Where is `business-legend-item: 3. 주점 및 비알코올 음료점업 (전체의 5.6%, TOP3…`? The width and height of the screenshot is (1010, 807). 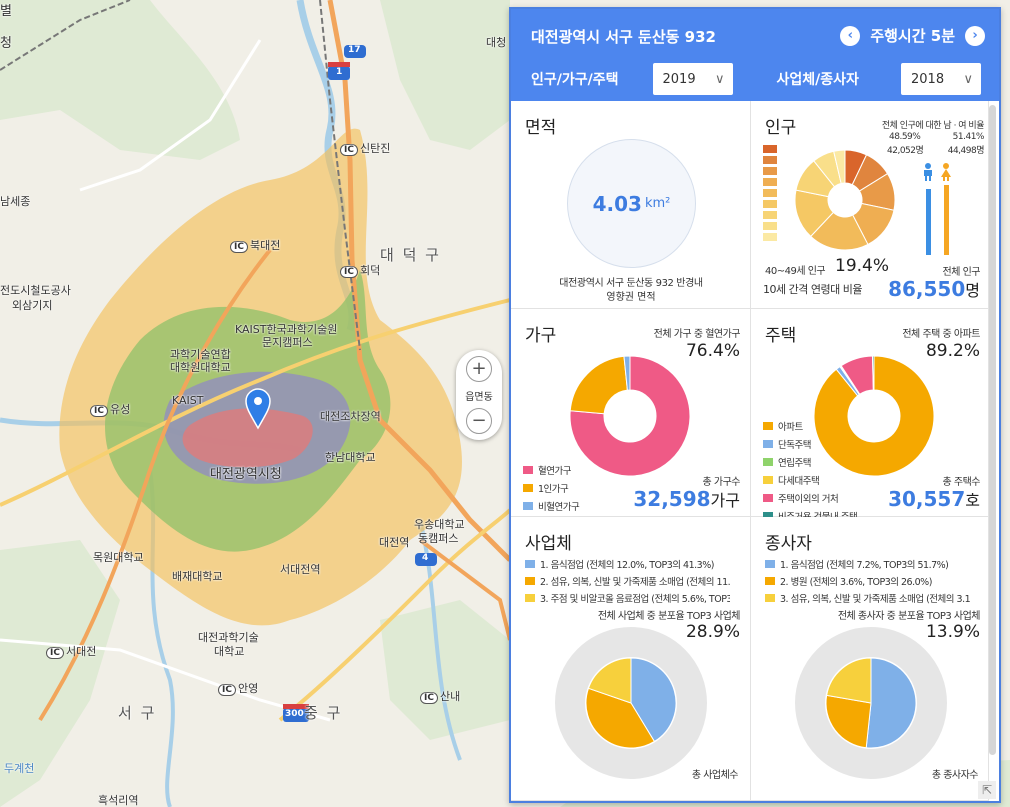 business-legend-item: 3. 주점 및 비알코올 음료점업 (전체의 5.6%, TOP3… is located at coordinates (627, 598).